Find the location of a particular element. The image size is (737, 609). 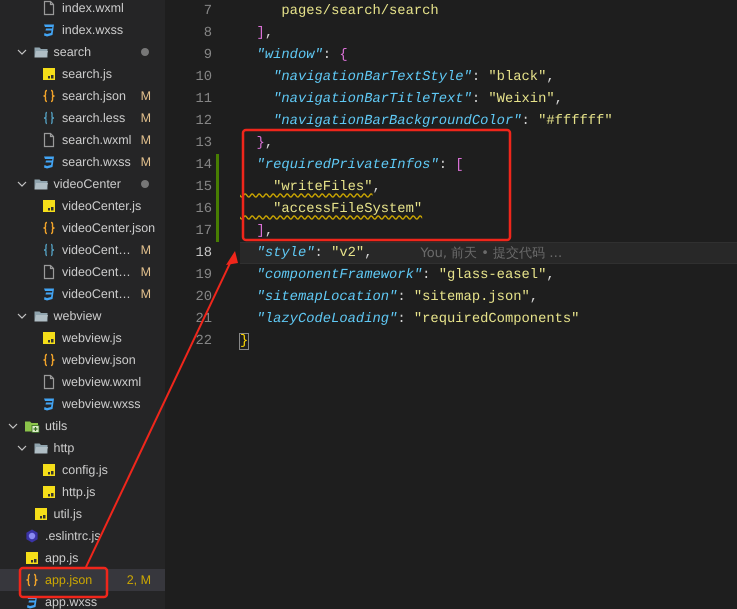

line-number: 7 is located at coordinates (207, 11).